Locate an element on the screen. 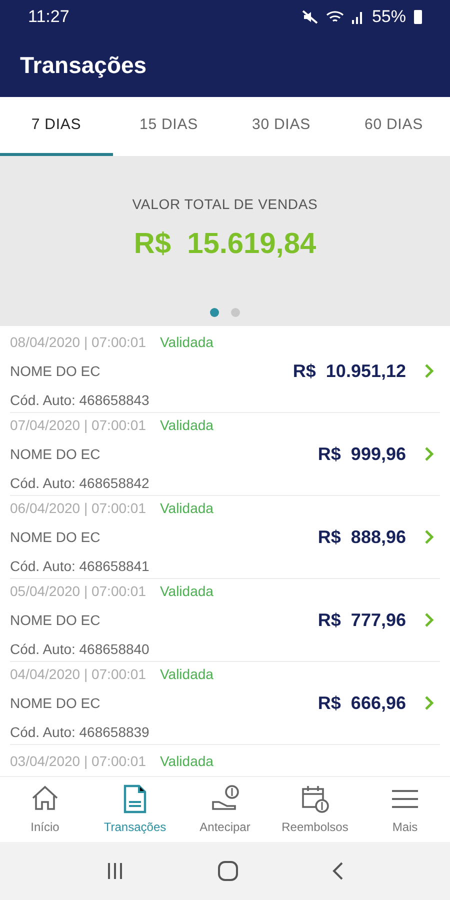  auth-code: Cód. Auto: 468658840 is located at coordinates (80, 649).